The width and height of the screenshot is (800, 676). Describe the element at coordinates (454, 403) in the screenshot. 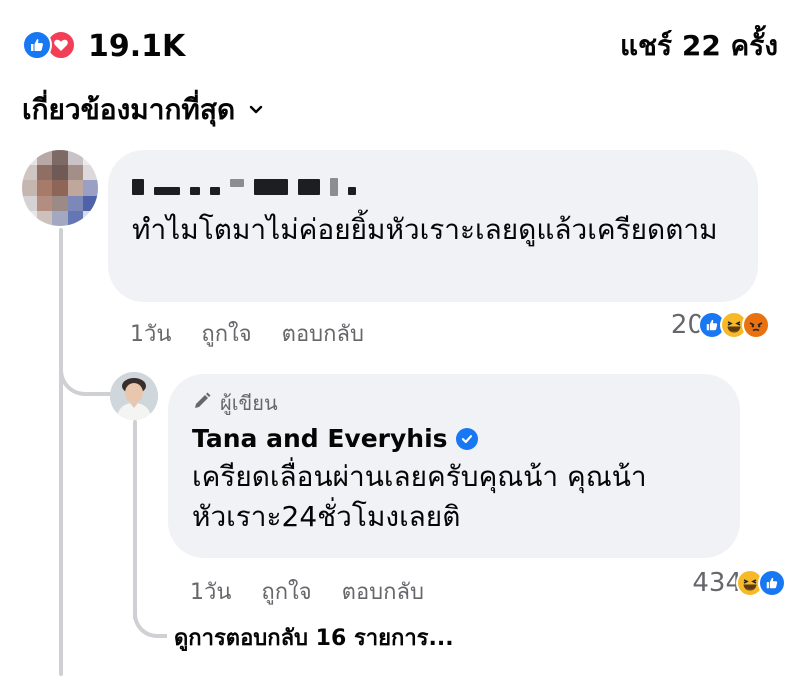

I see `author-badge: ผู้เขียน` at that location.